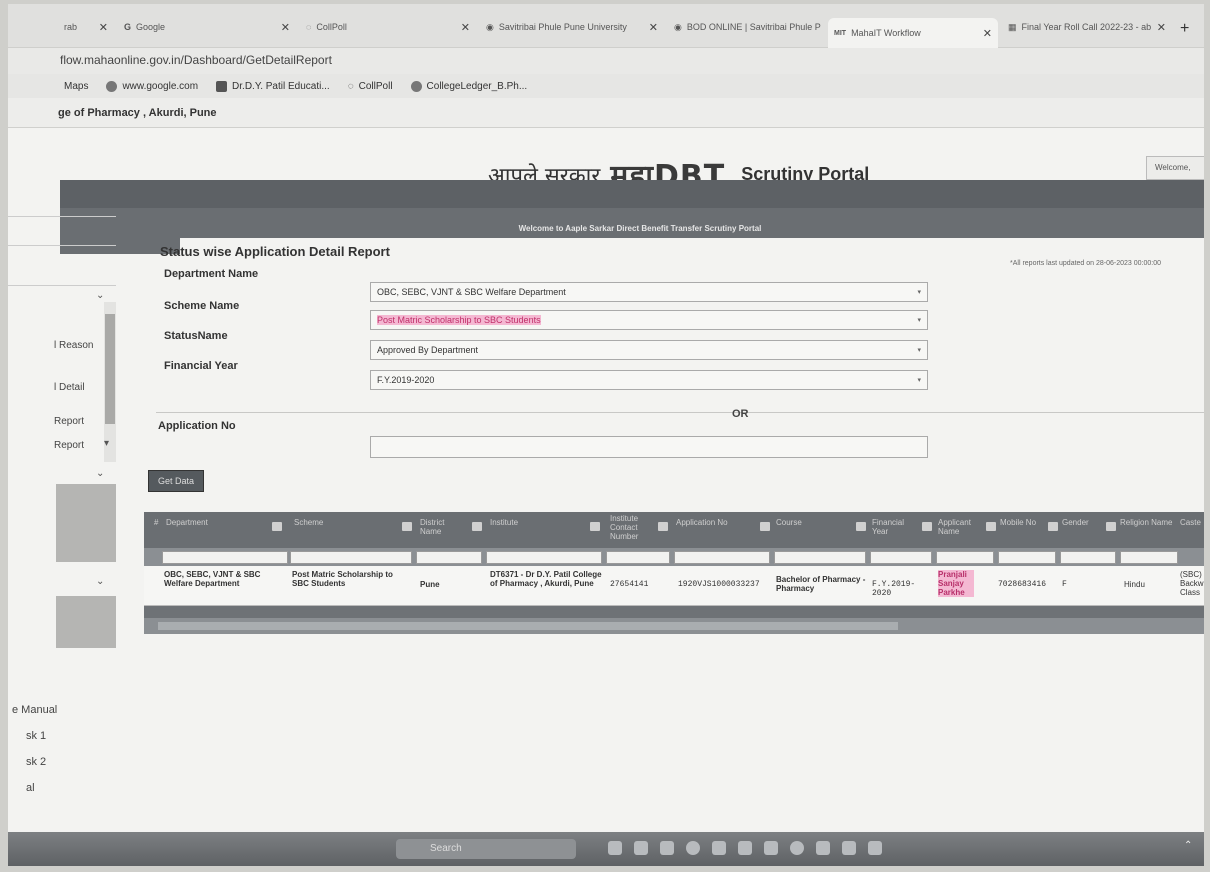 This screenshot has height=872, width=1210. What do you see at coordinates (176, 481) in the screenshot?
I see `get-data-button: Get Data` at bounding box center [176, 481].